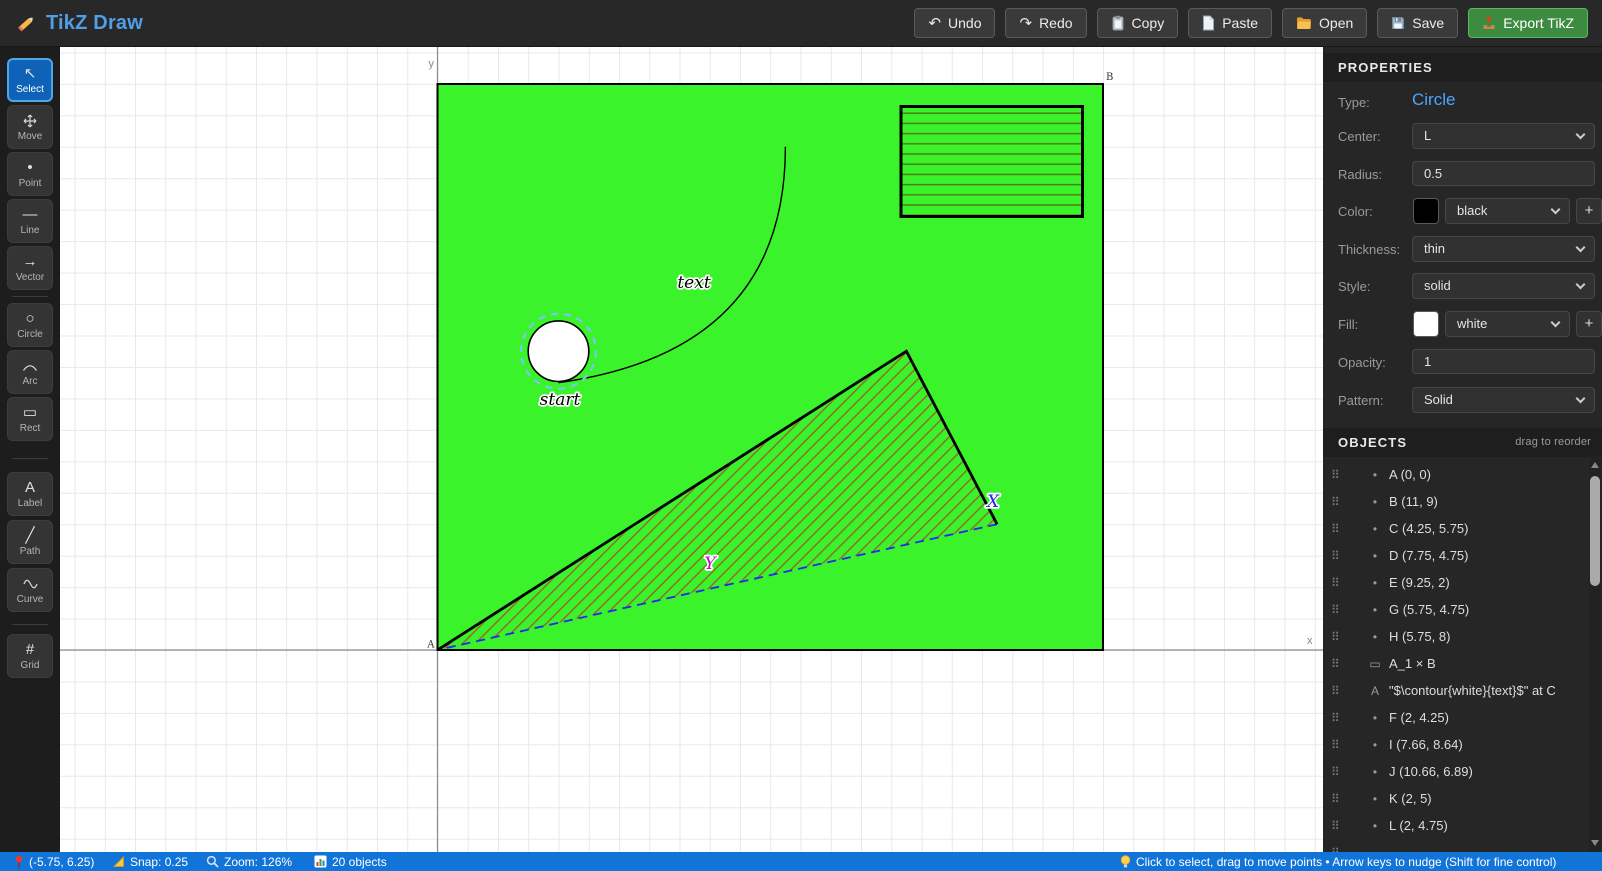 Image resolution: width=1602 pixels, height=871 pixels. I want to click on object-row: ⠿ • A (0, 0), so click(1455, 474).